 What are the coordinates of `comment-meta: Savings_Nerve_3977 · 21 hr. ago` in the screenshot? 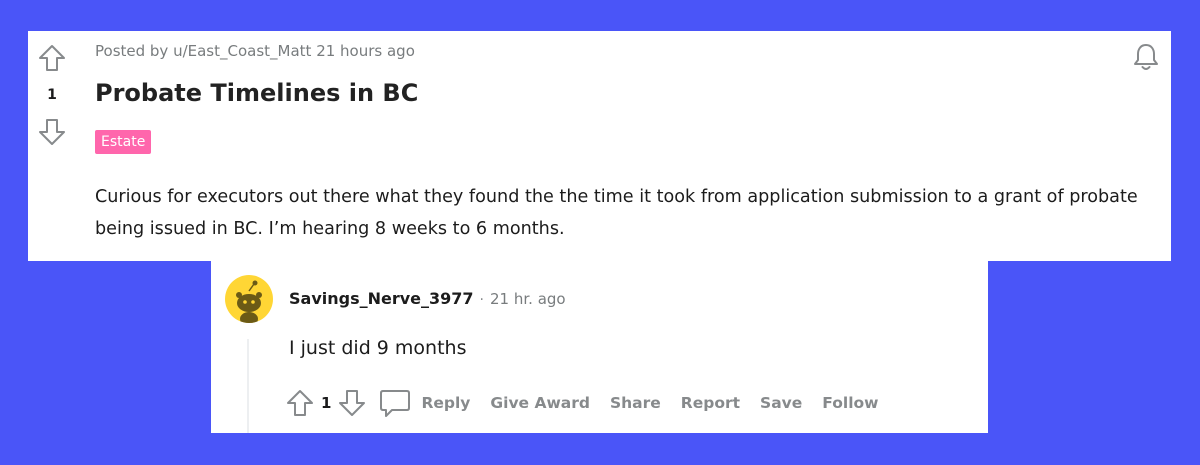 It's located at (427, 298).